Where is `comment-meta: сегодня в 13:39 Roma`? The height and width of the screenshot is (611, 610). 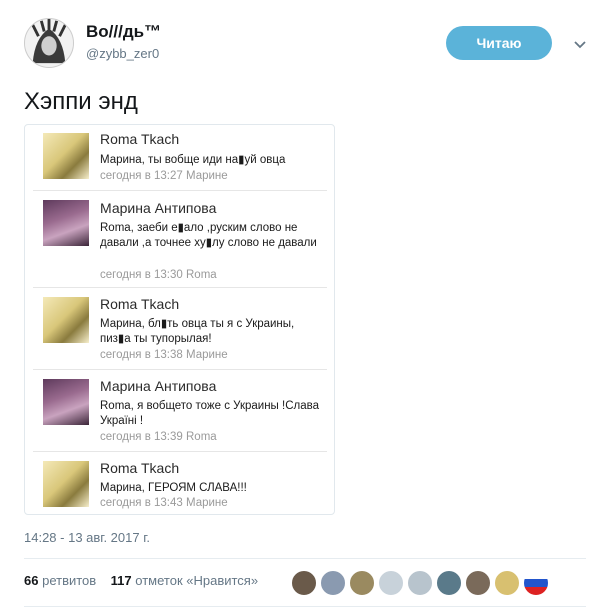
comment-meta: сегодня в 13:39 Roma is located at coordinates (158, 437).